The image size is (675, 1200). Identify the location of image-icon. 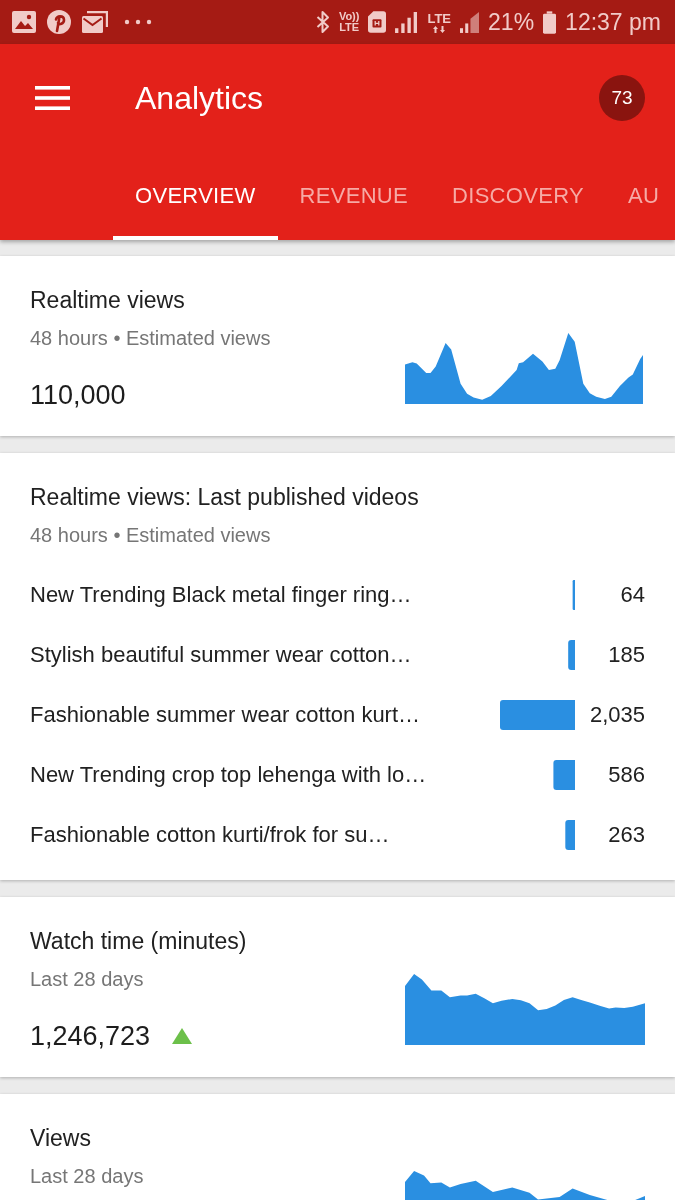
(24, 22).